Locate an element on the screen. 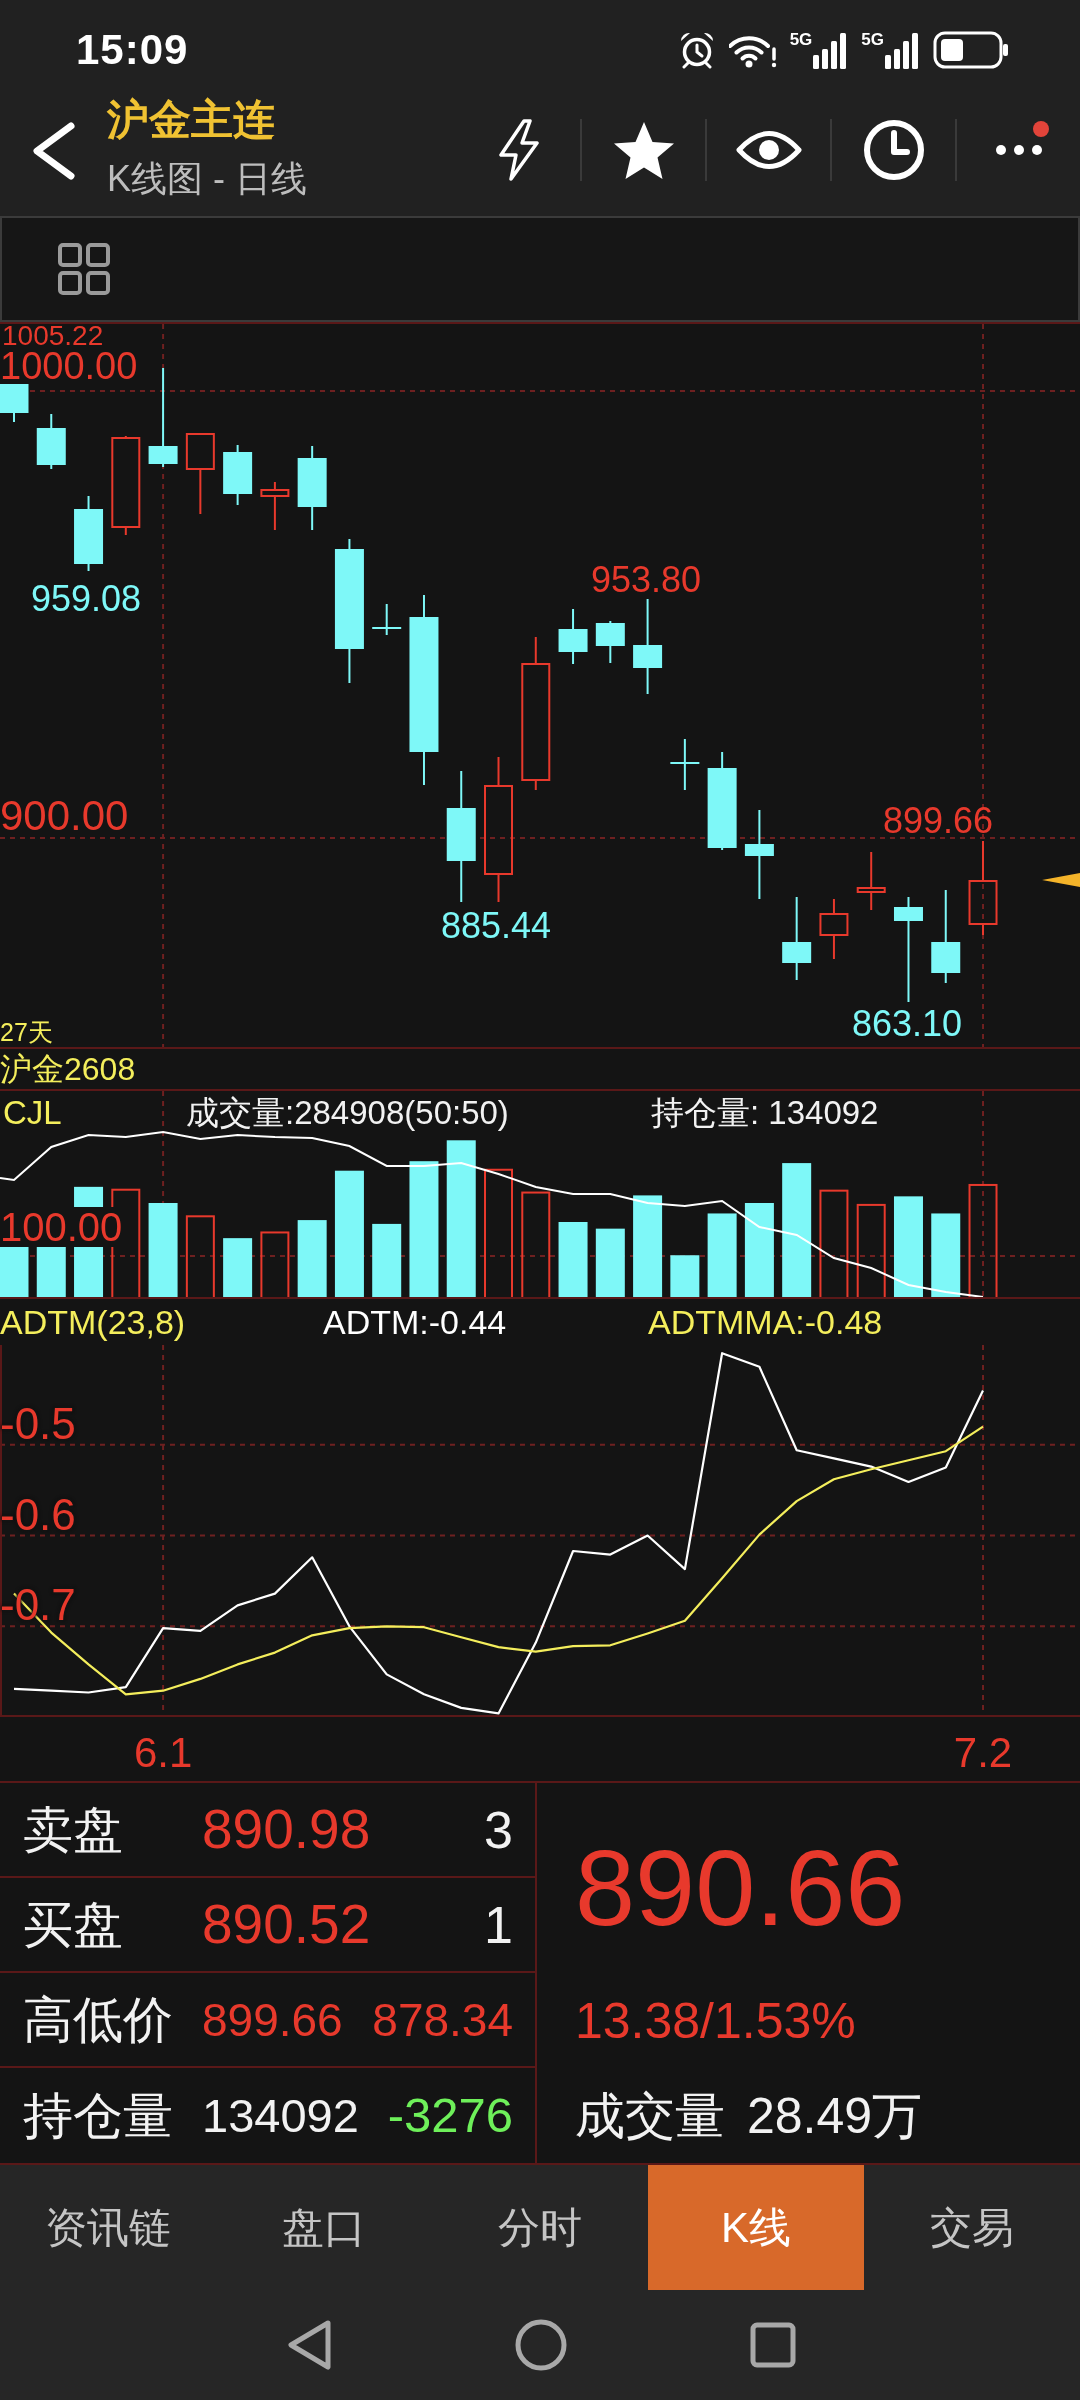 The width and height of the screenshot is (1080, 2400). clock-time: 15:09 is located at coordinates (132, 50).